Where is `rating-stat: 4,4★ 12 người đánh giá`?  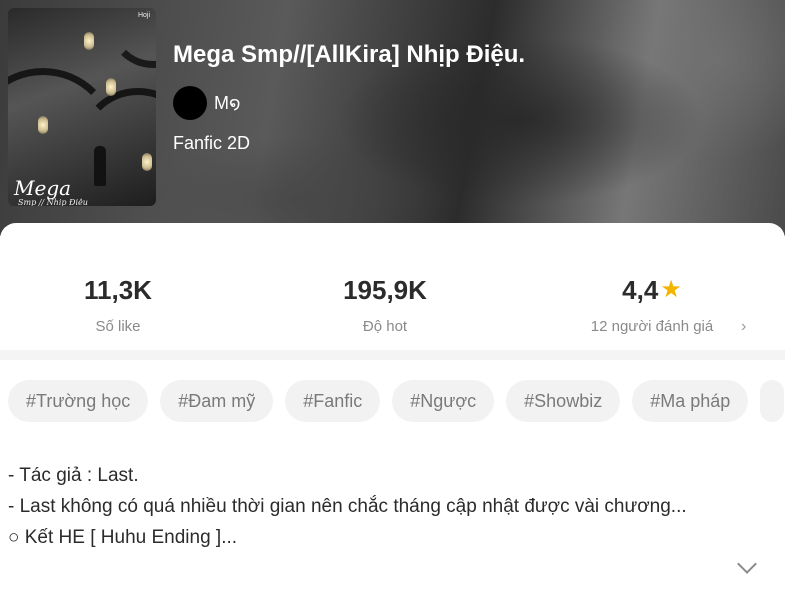
rating-stat: 4,4★ 12 người đánh giá is located at coordinates (652, 305).